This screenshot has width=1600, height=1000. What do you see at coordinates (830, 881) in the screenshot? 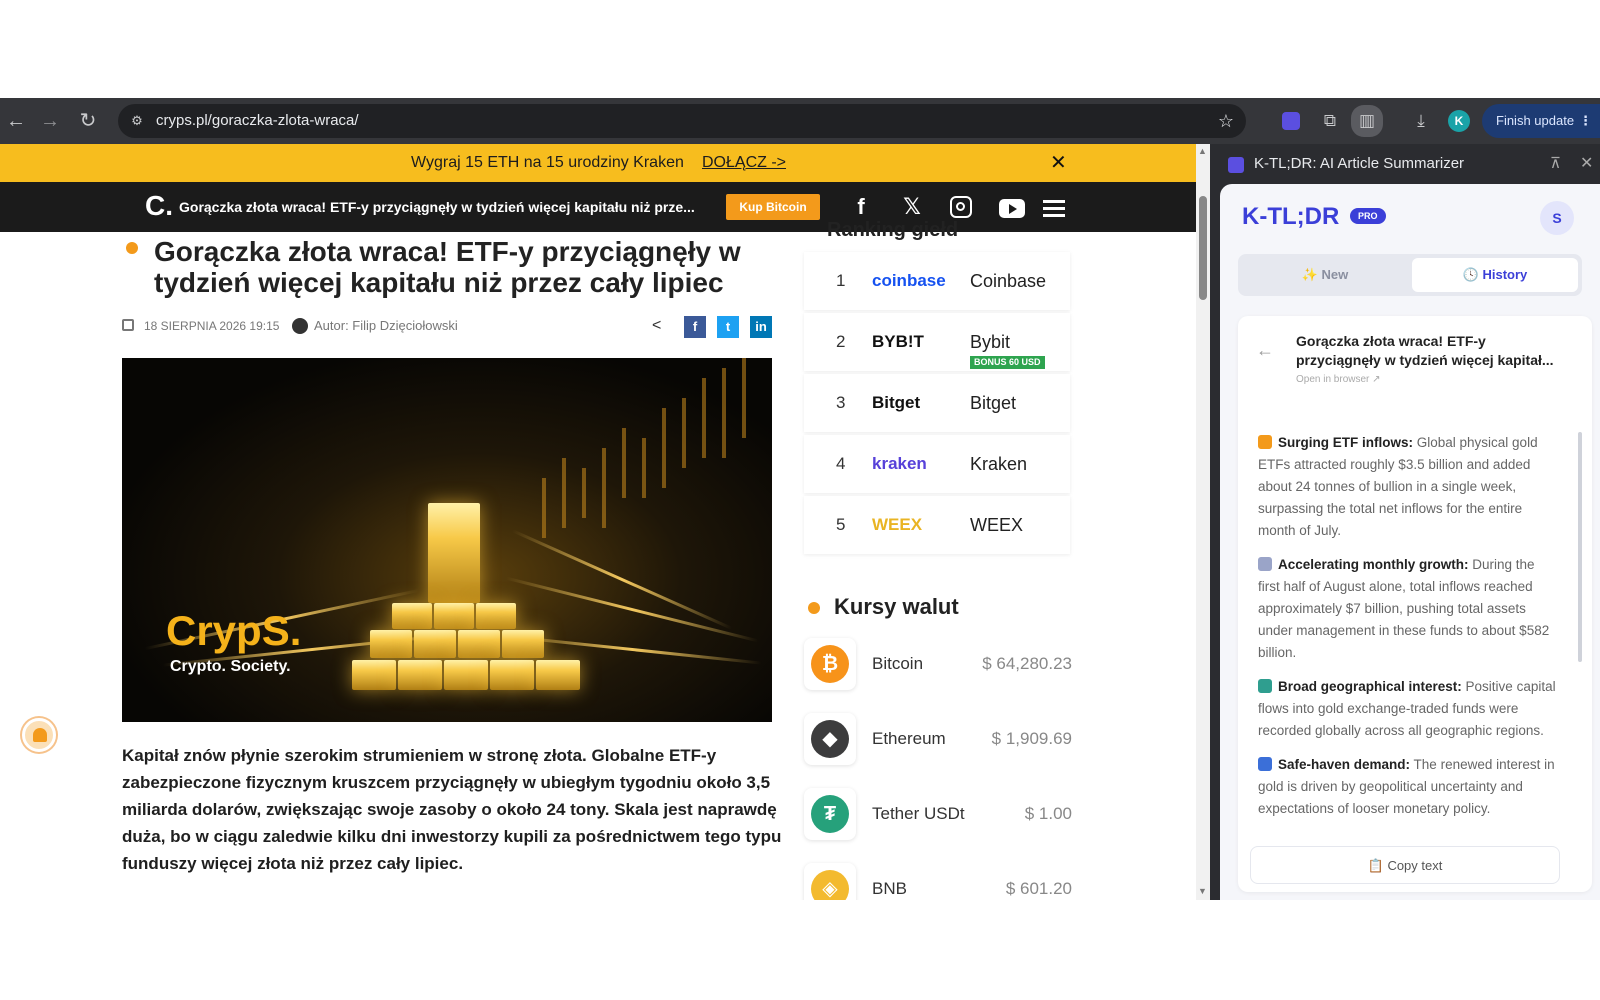
I see `bnb-icon: ◈` at bounding box center [830, 881].